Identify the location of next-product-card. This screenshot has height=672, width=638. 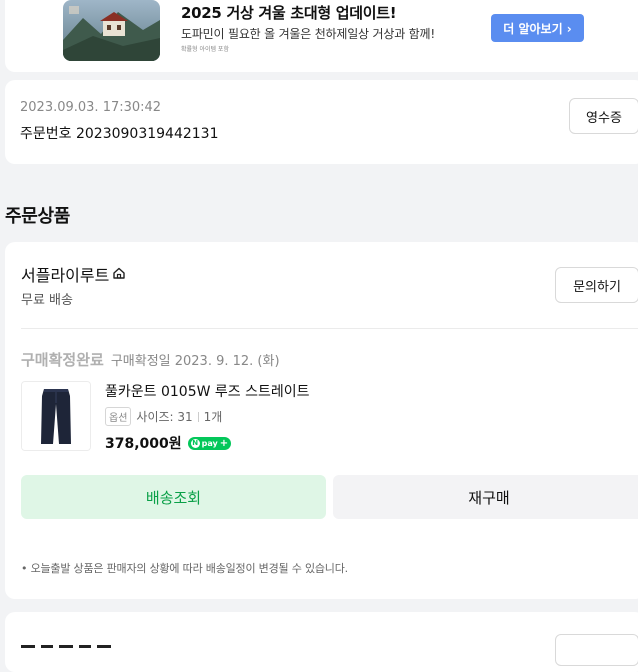
(321, 642).